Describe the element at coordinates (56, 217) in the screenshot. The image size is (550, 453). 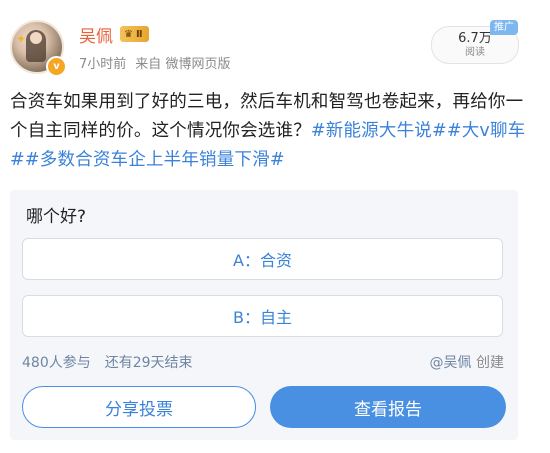
I see `poll-question: 哪个好?` at that location.